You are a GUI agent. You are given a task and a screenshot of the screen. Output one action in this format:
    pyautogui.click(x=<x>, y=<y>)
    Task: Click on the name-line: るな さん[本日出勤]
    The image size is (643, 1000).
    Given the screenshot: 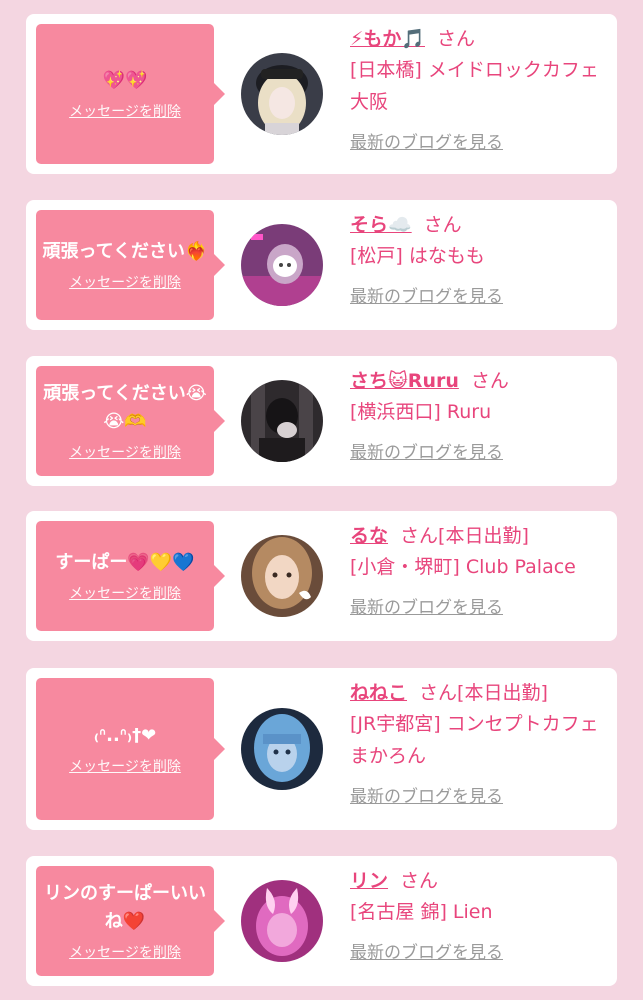 What is the action you would take?
    pyautogui.click(x=476, y=536)
    